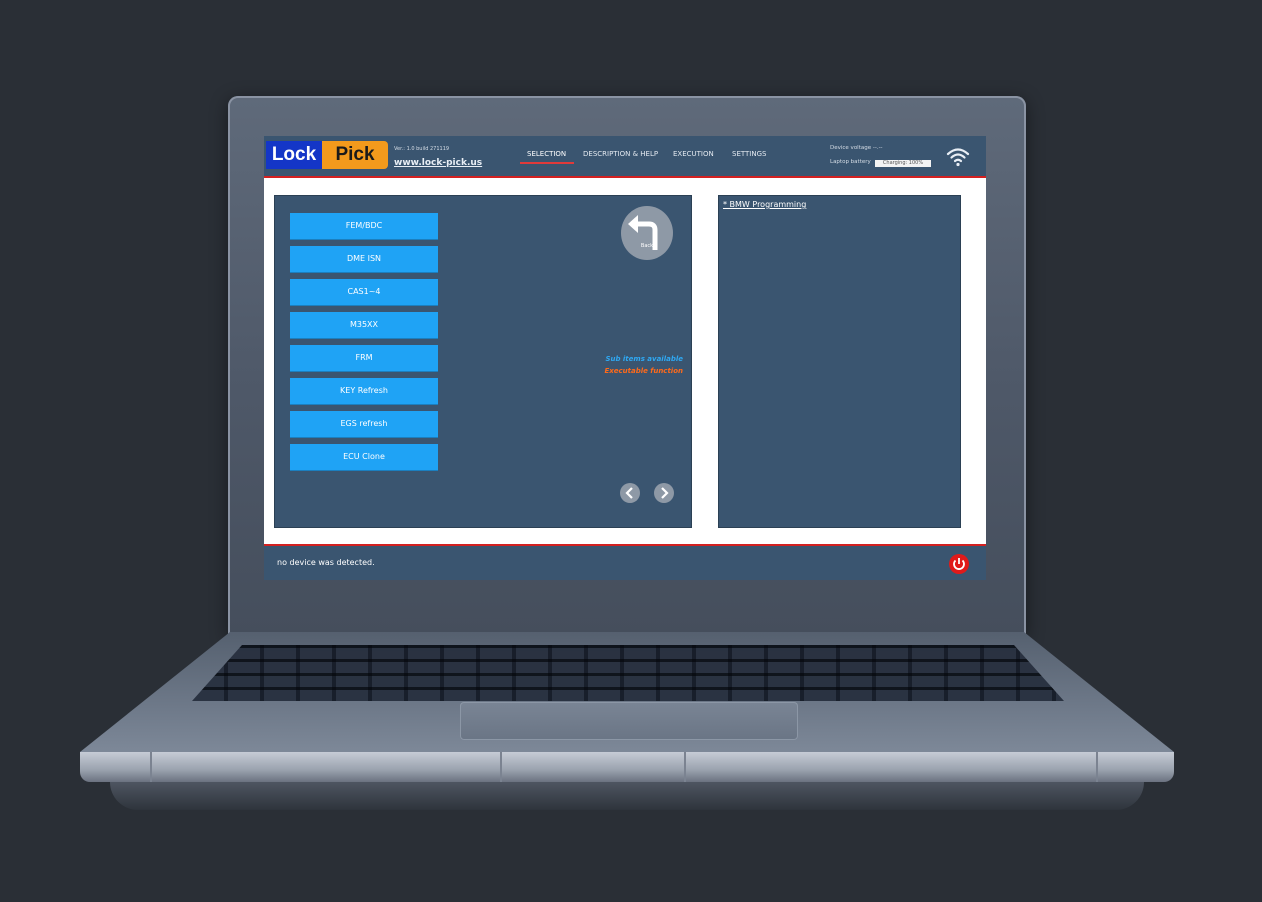 The width and height of the screenshot is (1262, 902). Describe the element at coordinates (364, 292) in the screenshot. I see `menu-item-cas: CAS1~4` at that location.